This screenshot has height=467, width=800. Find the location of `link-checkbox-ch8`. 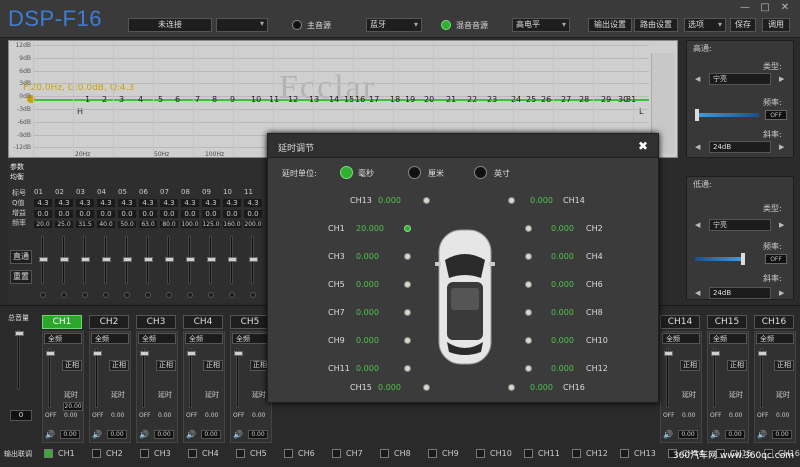

link-checkbox-ch8 is located at coordinates (384, 453).